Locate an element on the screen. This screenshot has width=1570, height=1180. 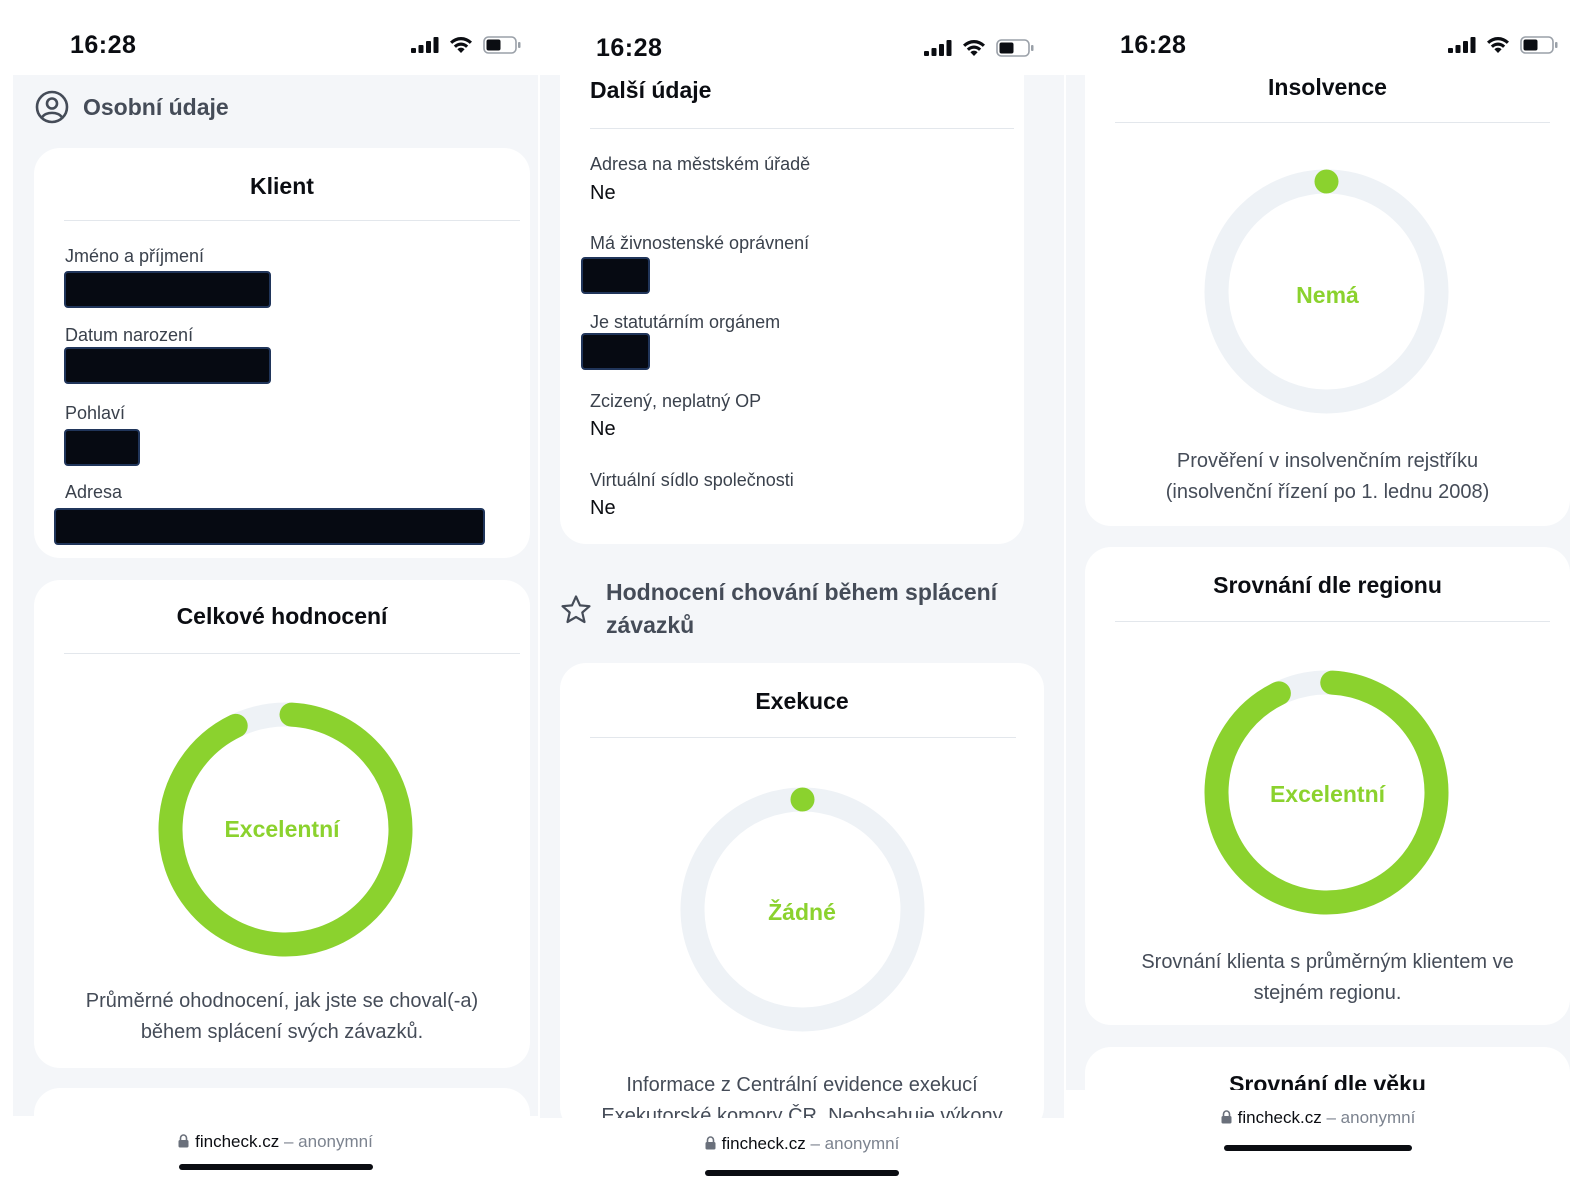
insolvency-description-line2: (insolvenční řízení po 1. lednu 2008) is located at coordinates (1327, 492).